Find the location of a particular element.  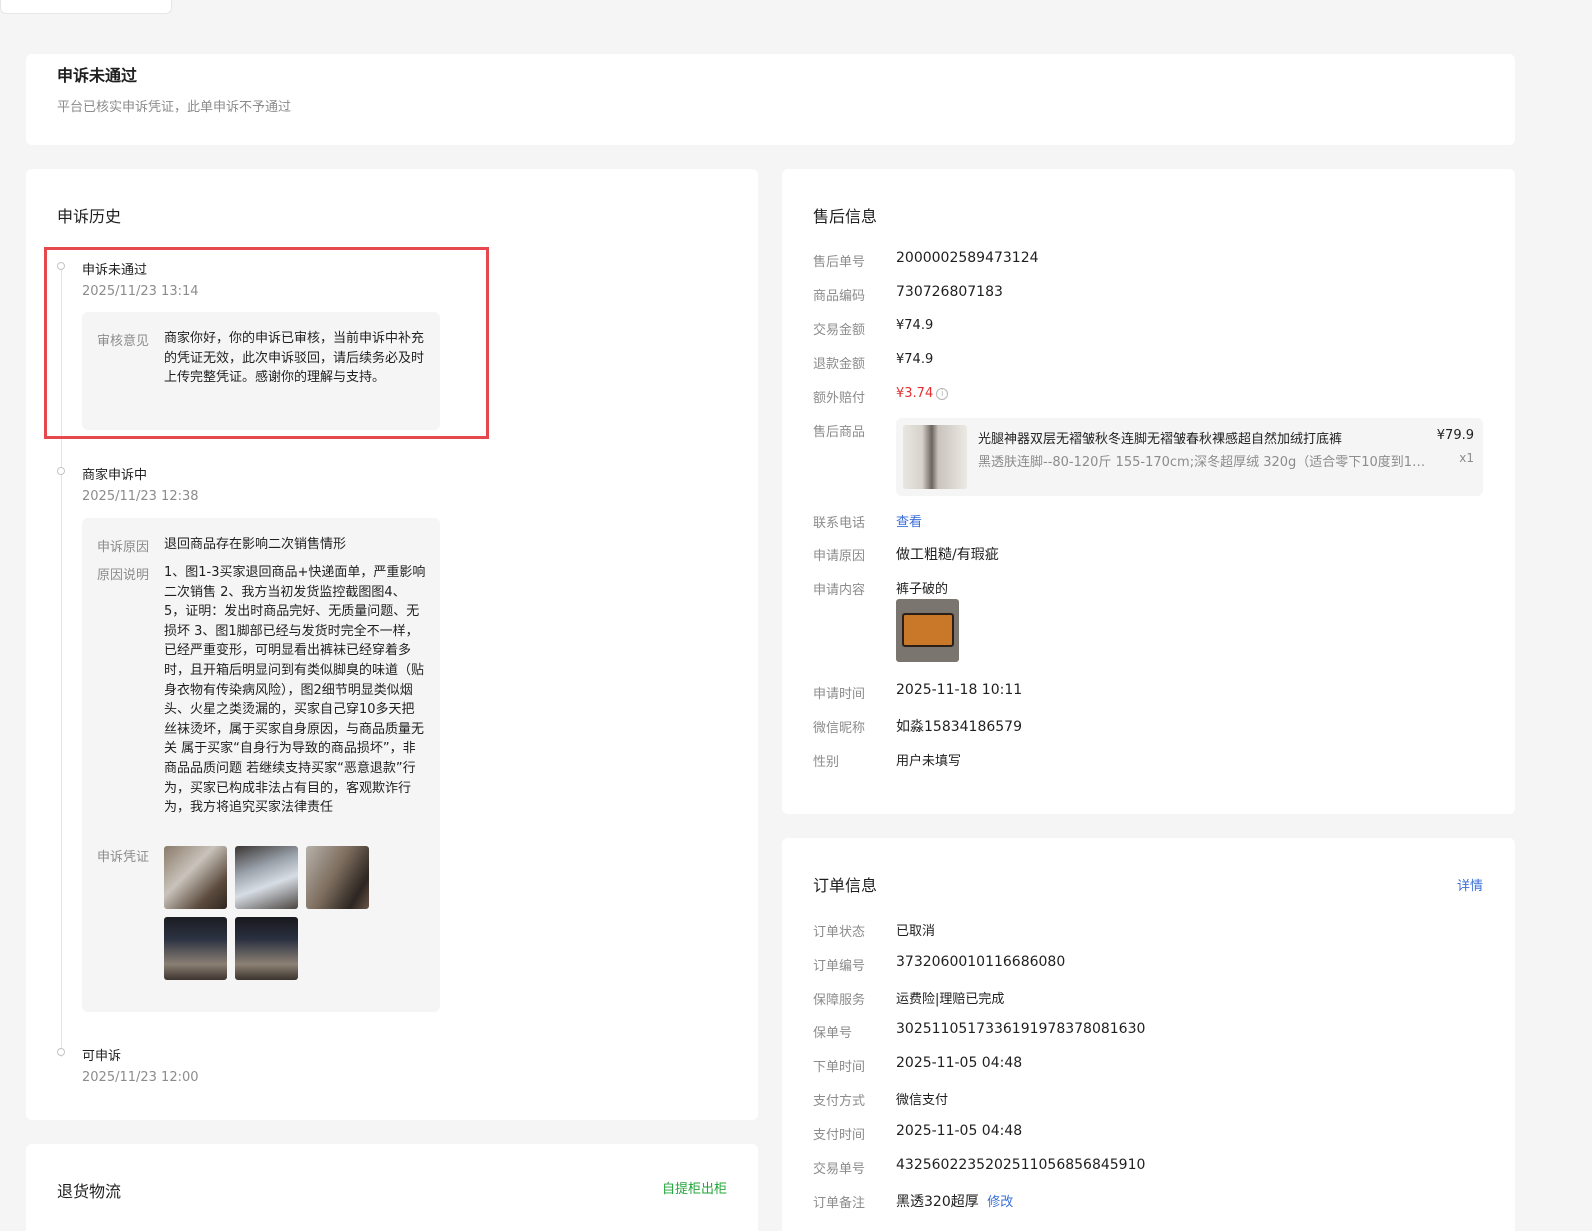

refund-amount-value: ¥74.9 is located at coordinates (915, 359).